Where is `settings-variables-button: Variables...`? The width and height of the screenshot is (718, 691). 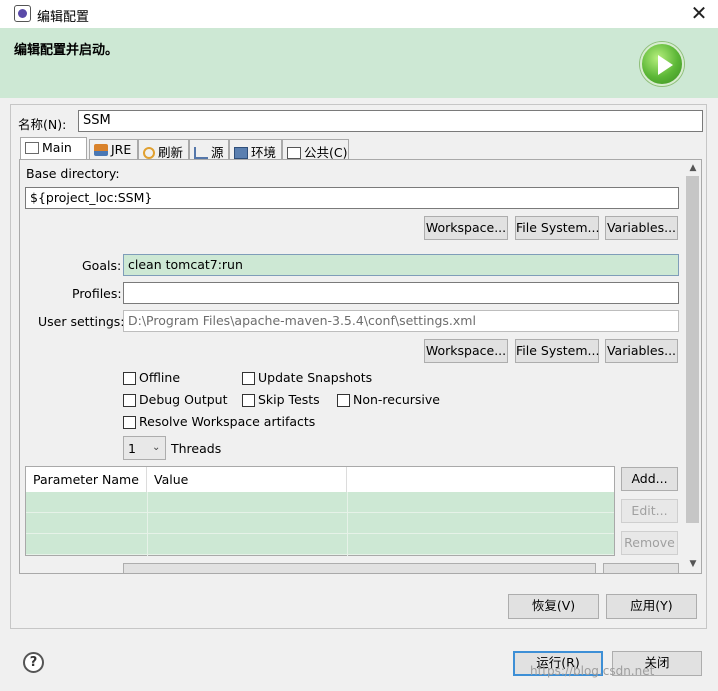
settings-variables-button: Variables... is located at coordinates (641, 351).